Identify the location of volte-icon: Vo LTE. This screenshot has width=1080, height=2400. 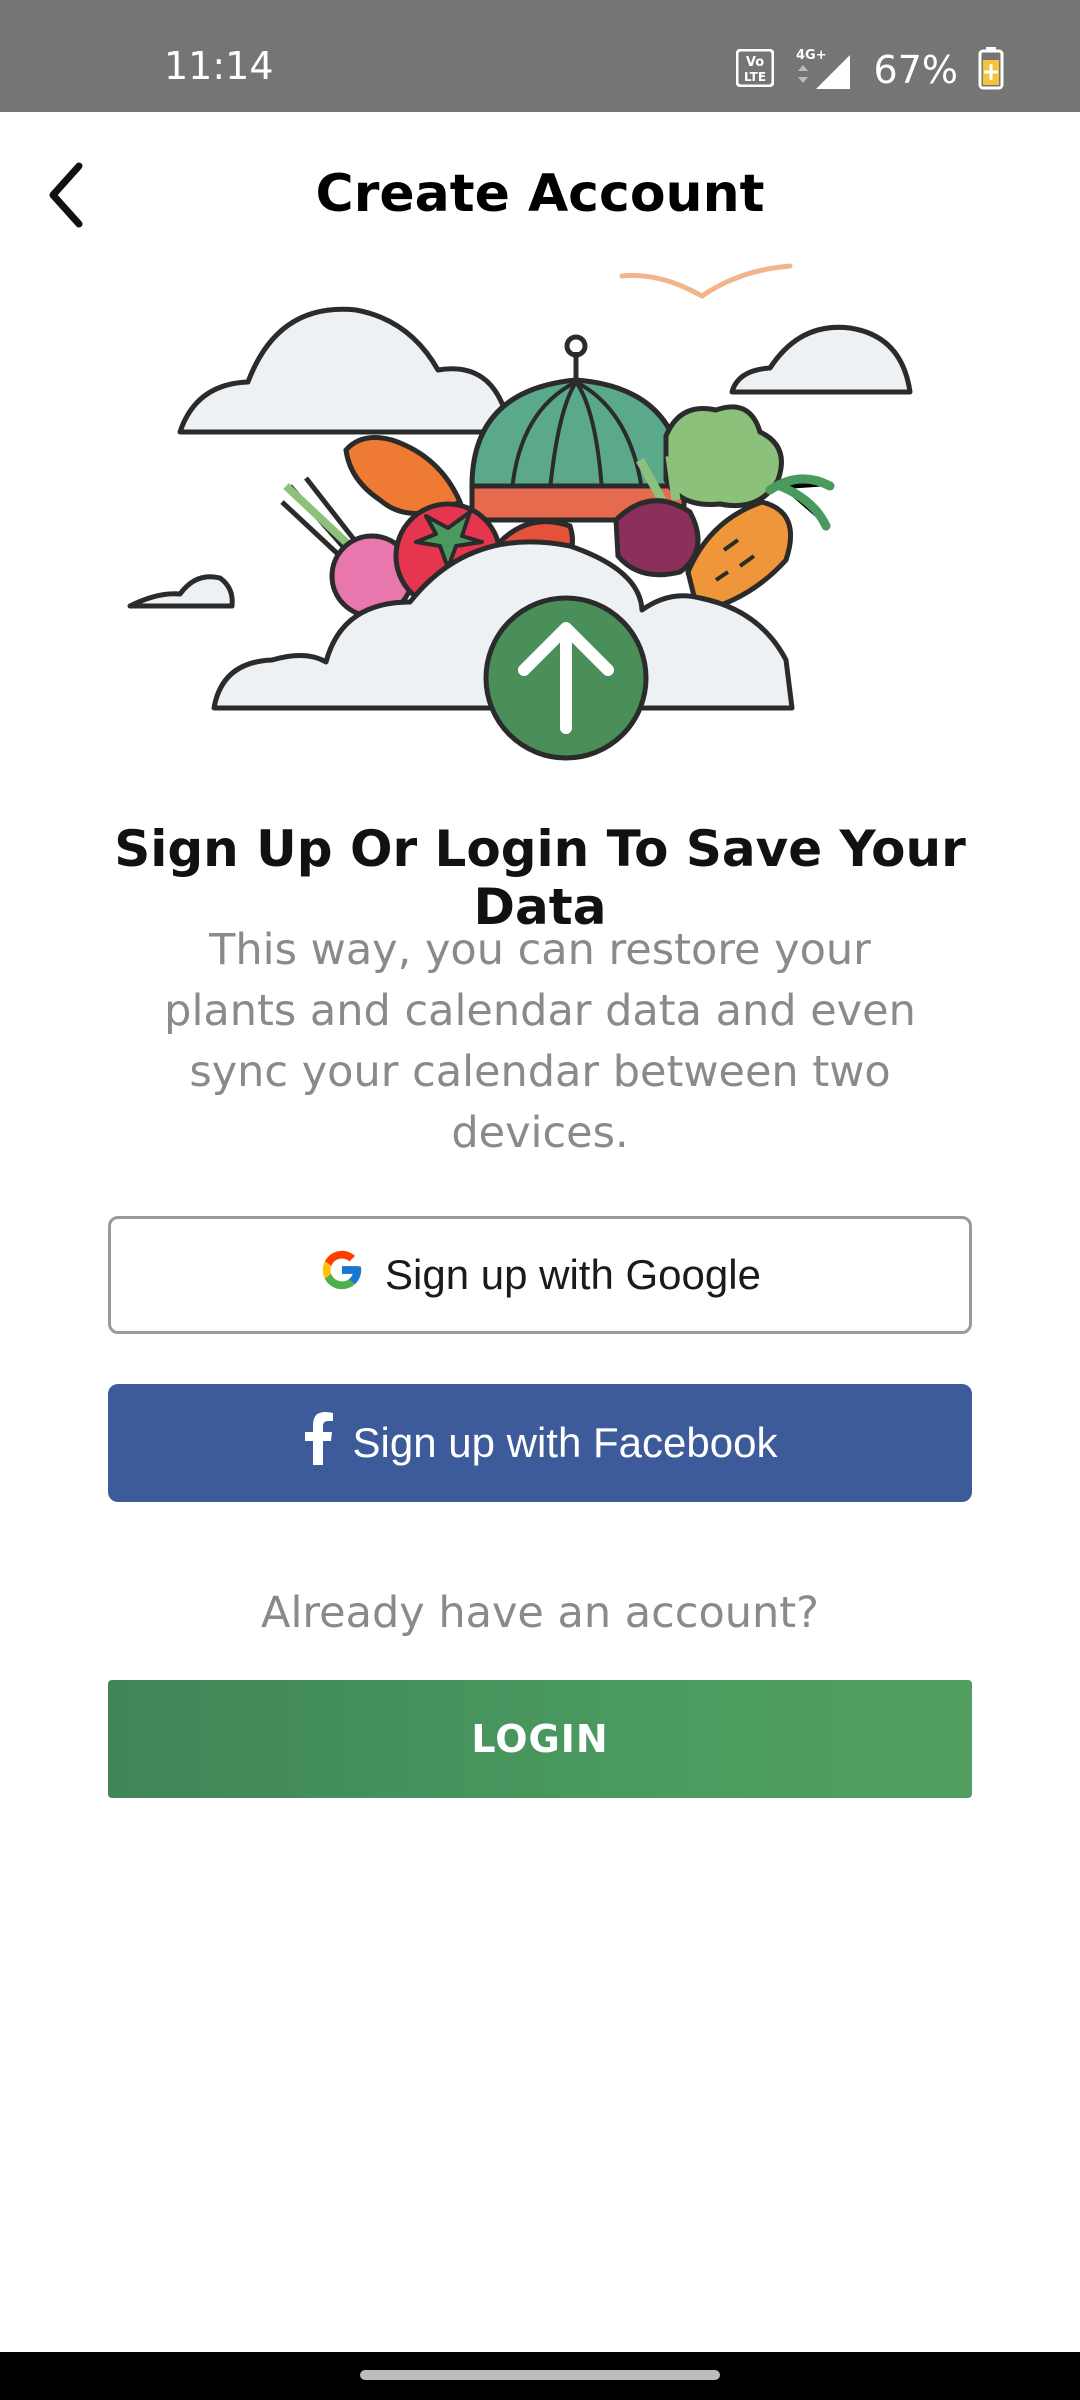
(755, 70).